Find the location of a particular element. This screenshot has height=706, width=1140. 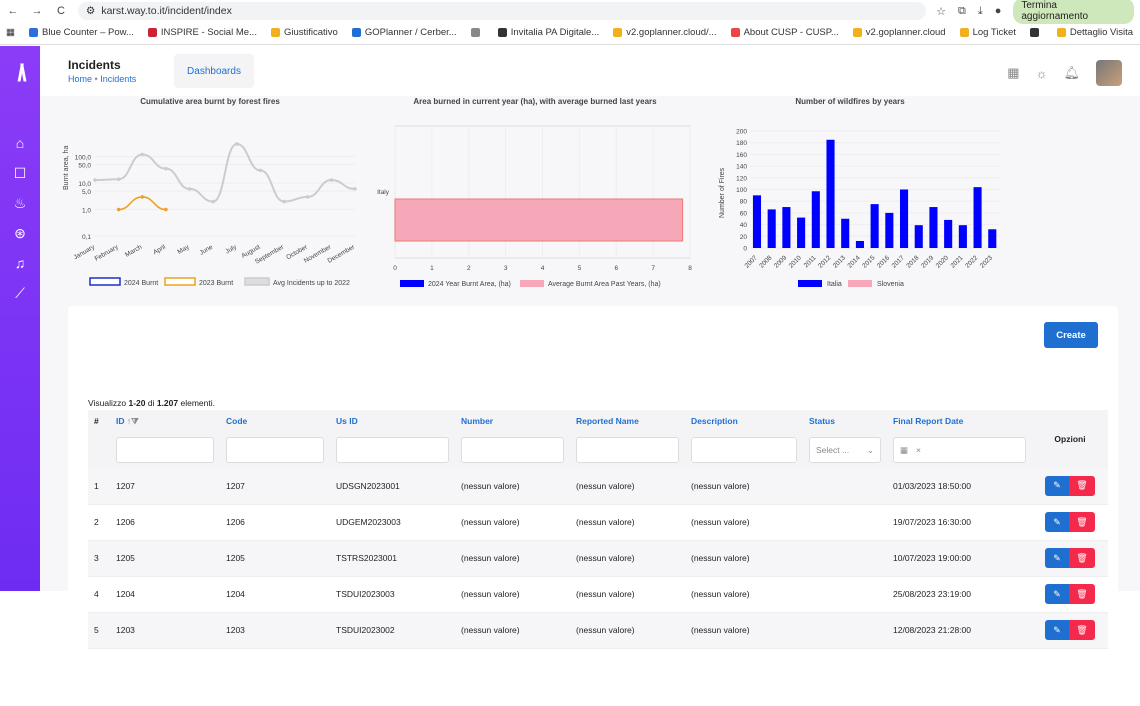

download-icon: ⤓ is located at coordinates (980, 11).